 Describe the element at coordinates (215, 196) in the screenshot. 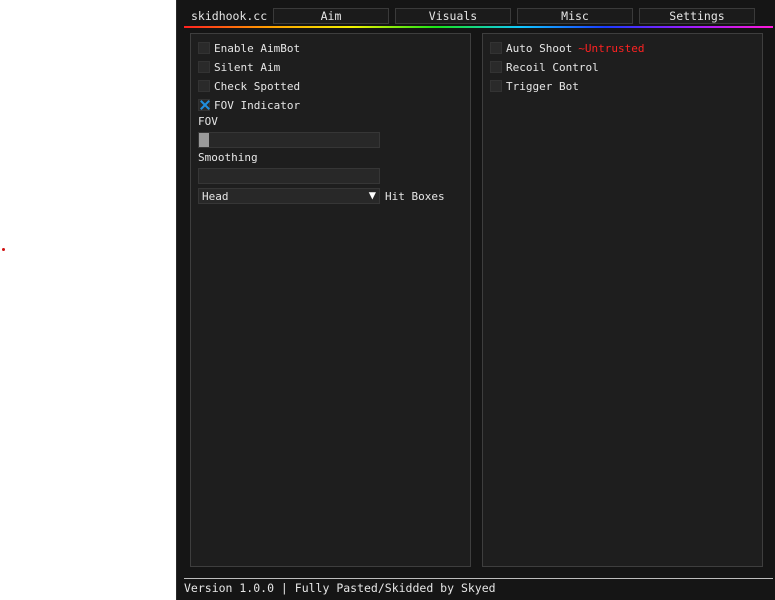

I see `hitbox-selected-value: Head` at that location.